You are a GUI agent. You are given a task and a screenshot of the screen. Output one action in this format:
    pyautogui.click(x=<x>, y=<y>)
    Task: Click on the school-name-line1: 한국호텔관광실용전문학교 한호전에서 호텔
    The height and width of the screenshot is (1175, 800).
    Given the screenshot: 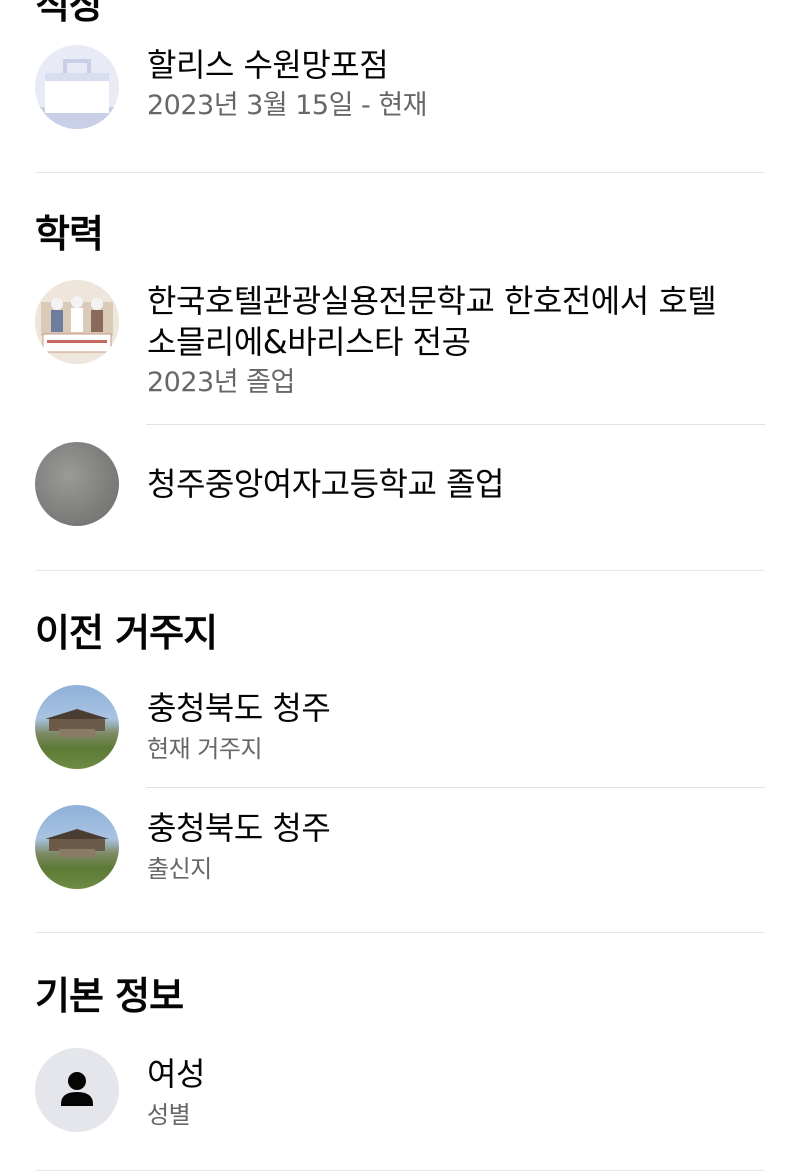 What is the action you would take?
    pyautogui.click(x=456, y=301)
    